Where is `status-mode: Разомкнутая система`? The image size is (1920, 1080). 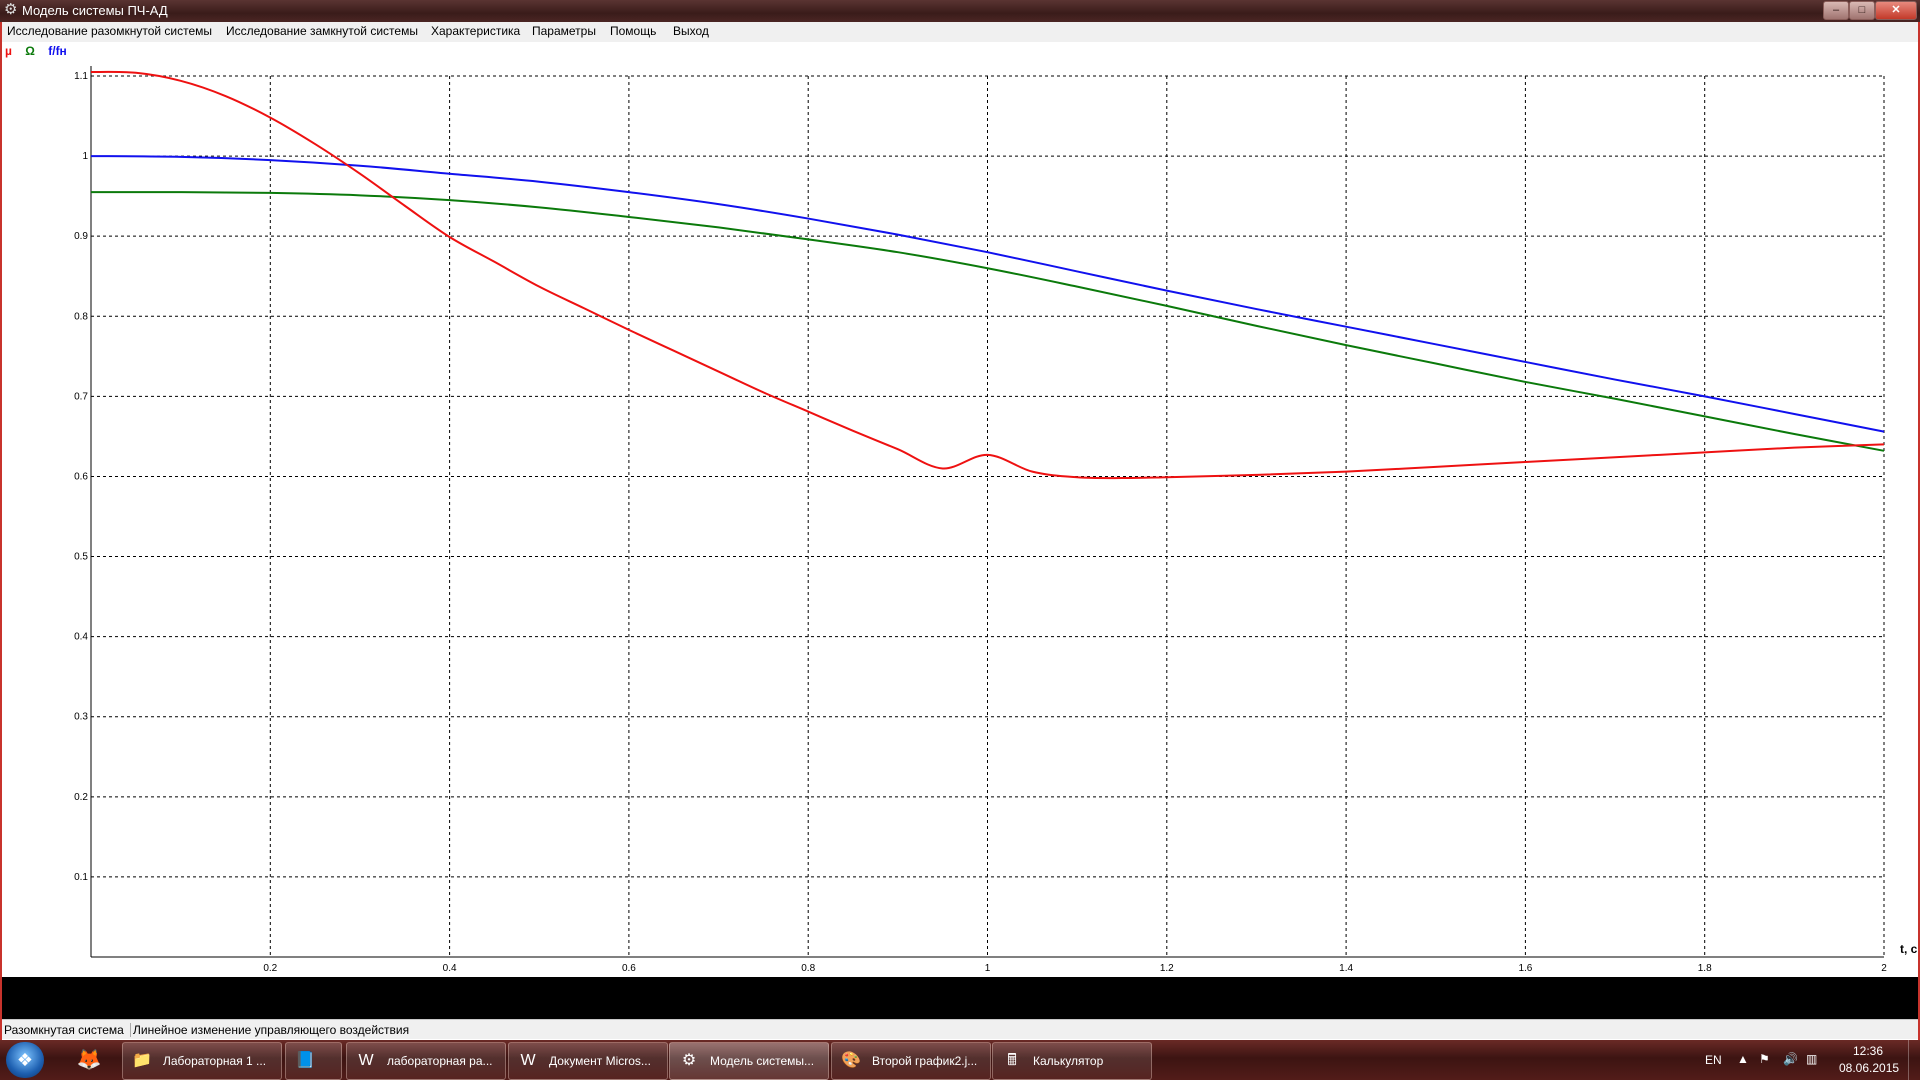
status-mode: Разомкнутая система is located at coordinates (64, 1030).